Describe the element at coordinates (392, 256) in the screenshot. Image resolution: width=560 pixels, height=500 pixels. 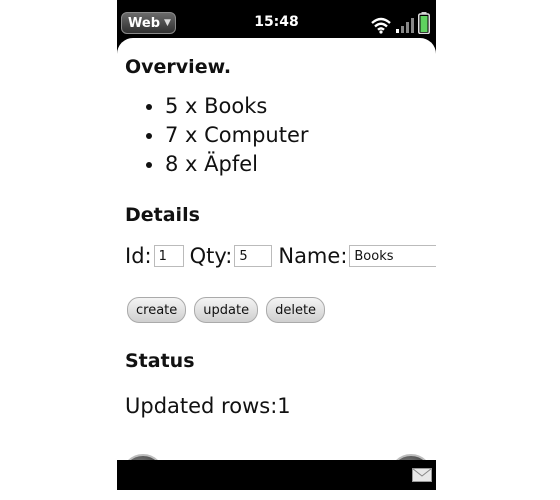
I see `name-field` at that location.